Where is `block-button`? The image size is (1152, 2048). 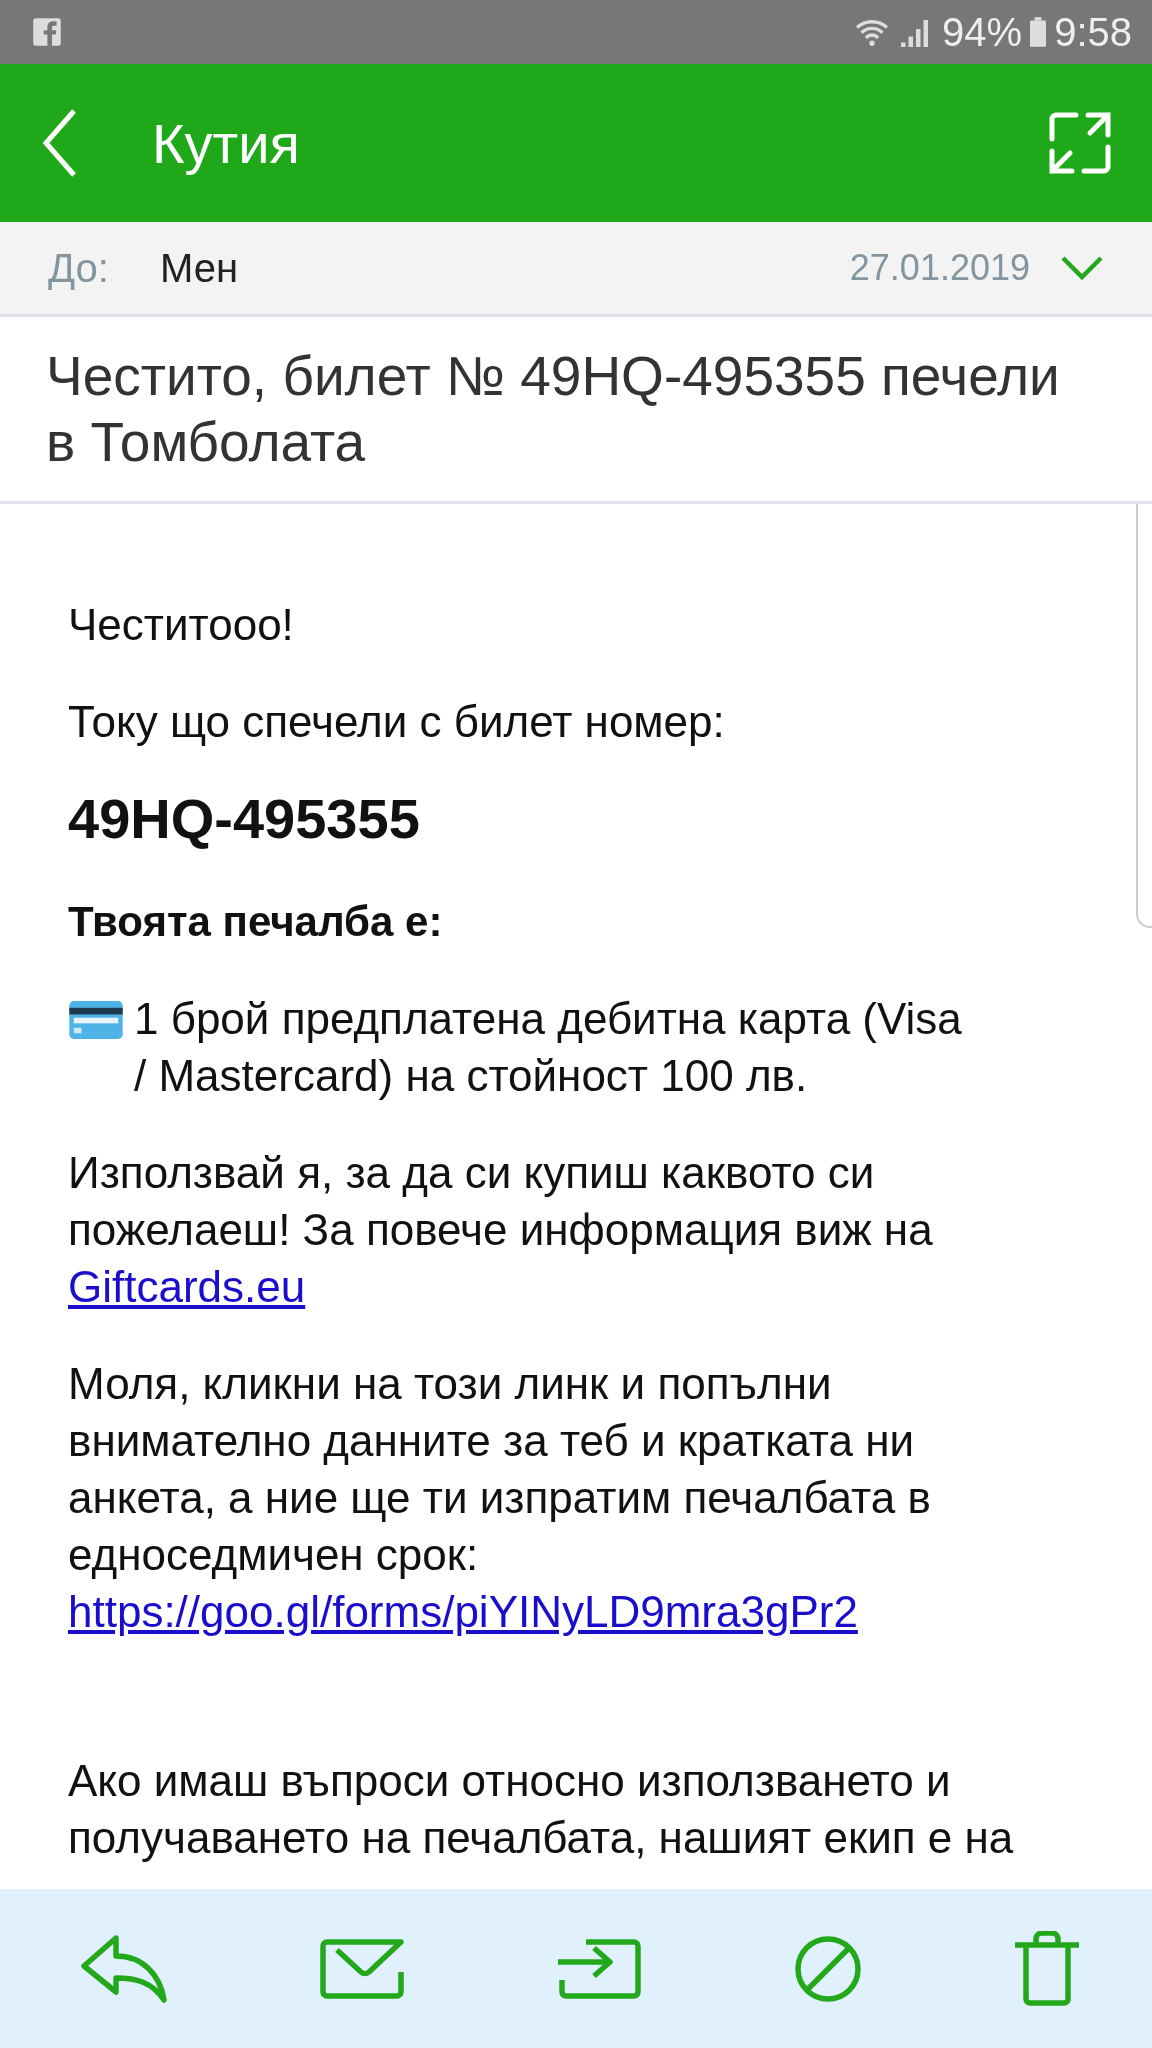
block-button is located at coordinates (828, 1968).